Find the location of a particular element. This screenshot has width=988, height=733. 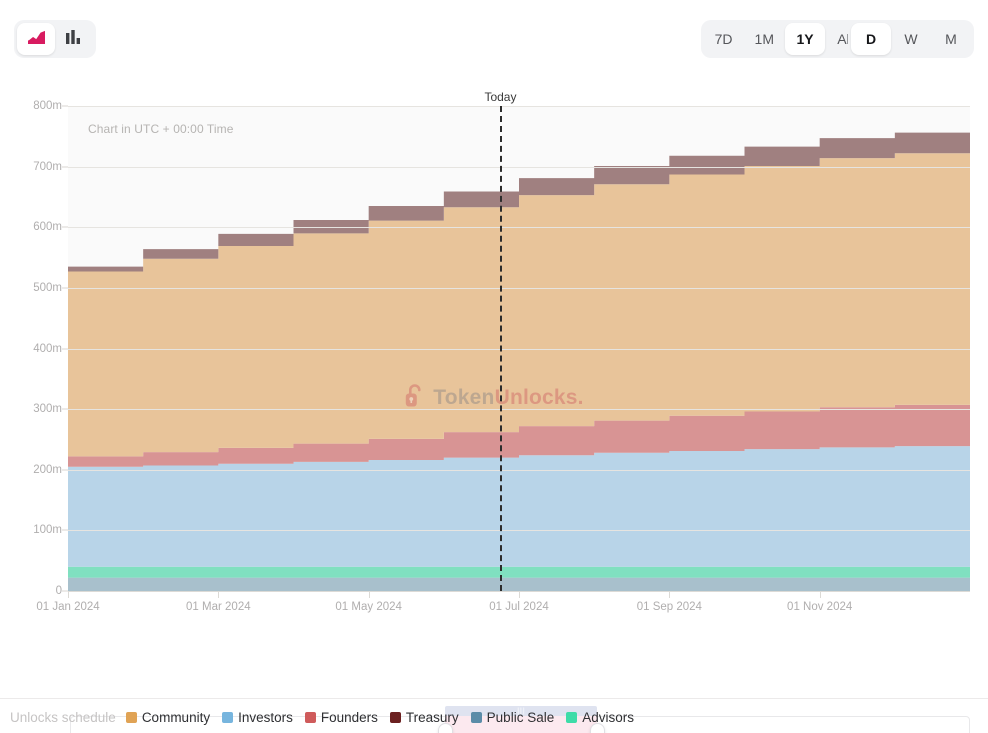

y-axis-tick-label: 500m is located at coordinates (47, 287).